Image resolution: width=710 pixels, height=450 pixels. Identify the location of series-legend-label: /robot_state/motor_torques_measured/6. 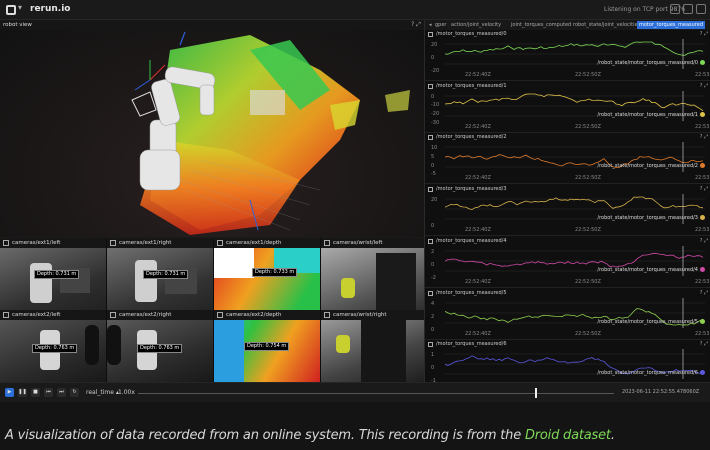
(647, 373).